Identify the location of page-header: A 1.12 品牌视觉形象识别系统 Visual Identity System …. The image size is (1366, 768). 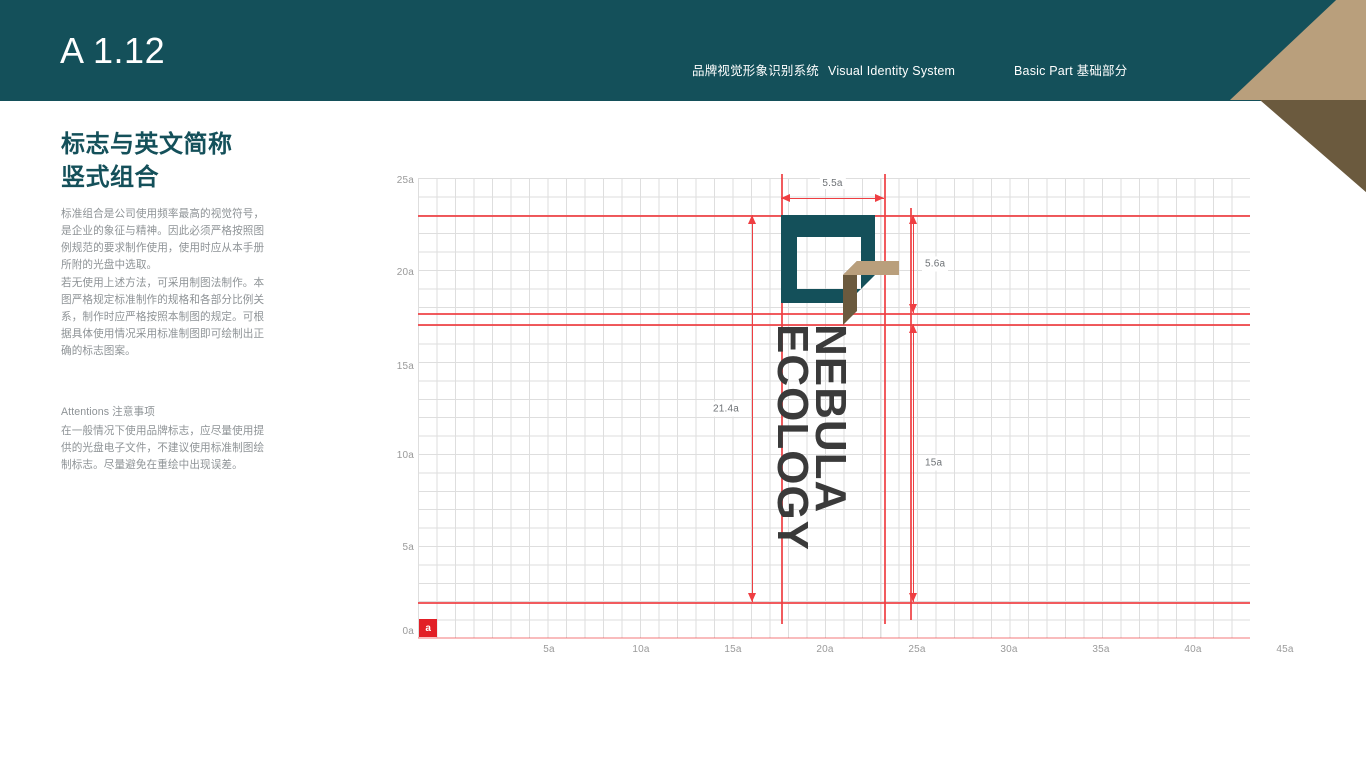
(683, 50).